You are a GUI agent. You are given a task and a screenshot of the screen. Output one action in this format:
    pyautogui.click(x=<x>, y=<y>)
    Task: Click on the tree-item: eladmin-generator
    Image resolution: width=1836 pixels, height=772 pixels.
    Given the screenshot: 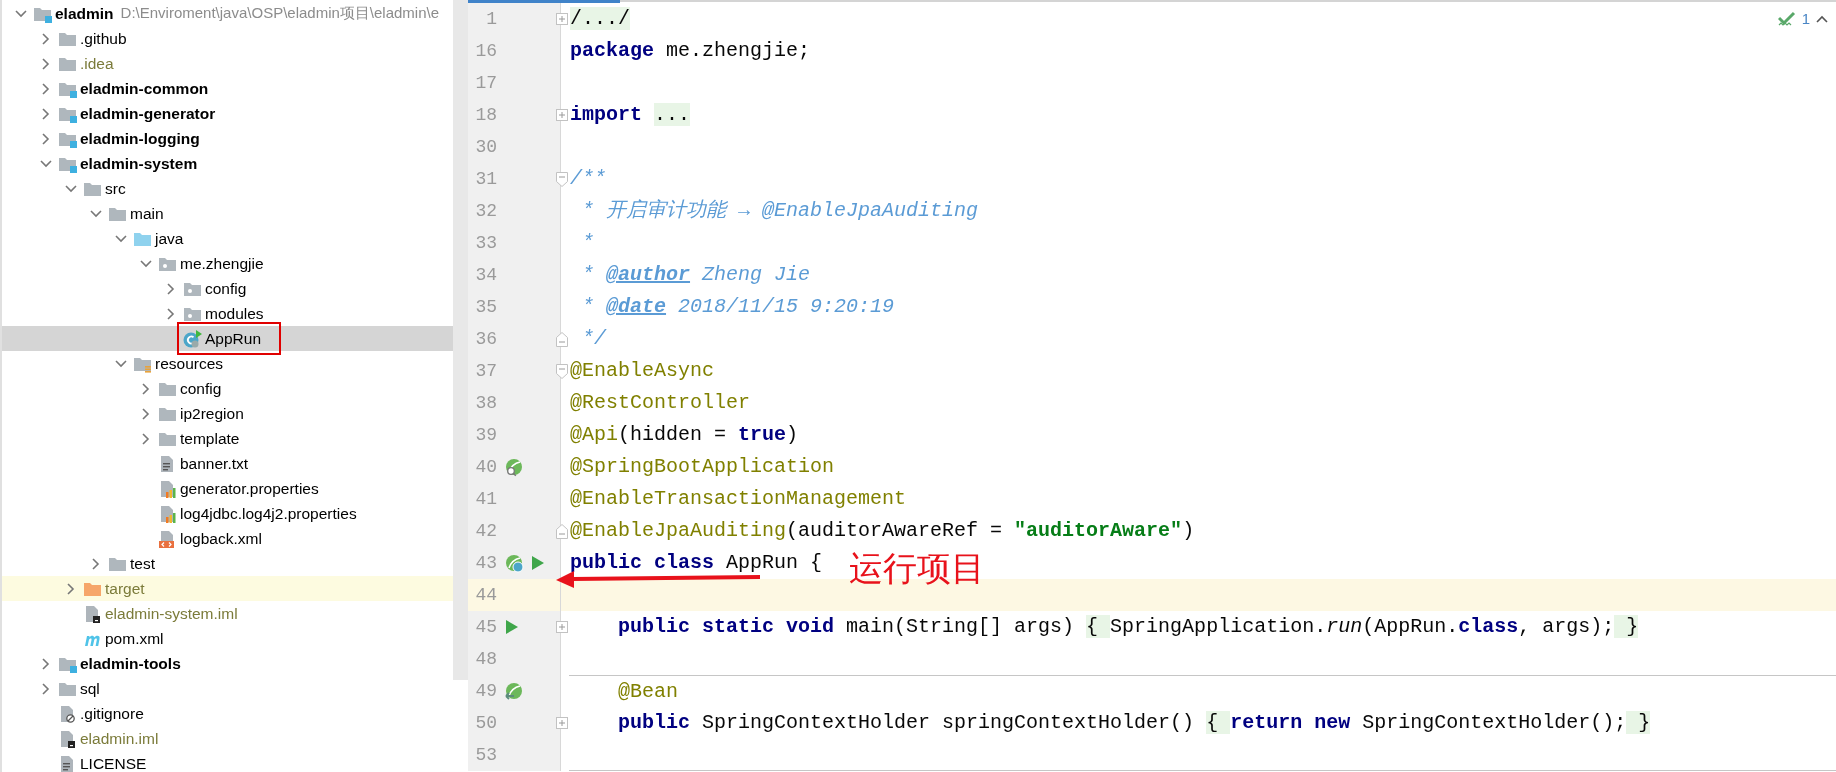 What is the action you would take?
    pyautogui.click(x=227, y=113)
    